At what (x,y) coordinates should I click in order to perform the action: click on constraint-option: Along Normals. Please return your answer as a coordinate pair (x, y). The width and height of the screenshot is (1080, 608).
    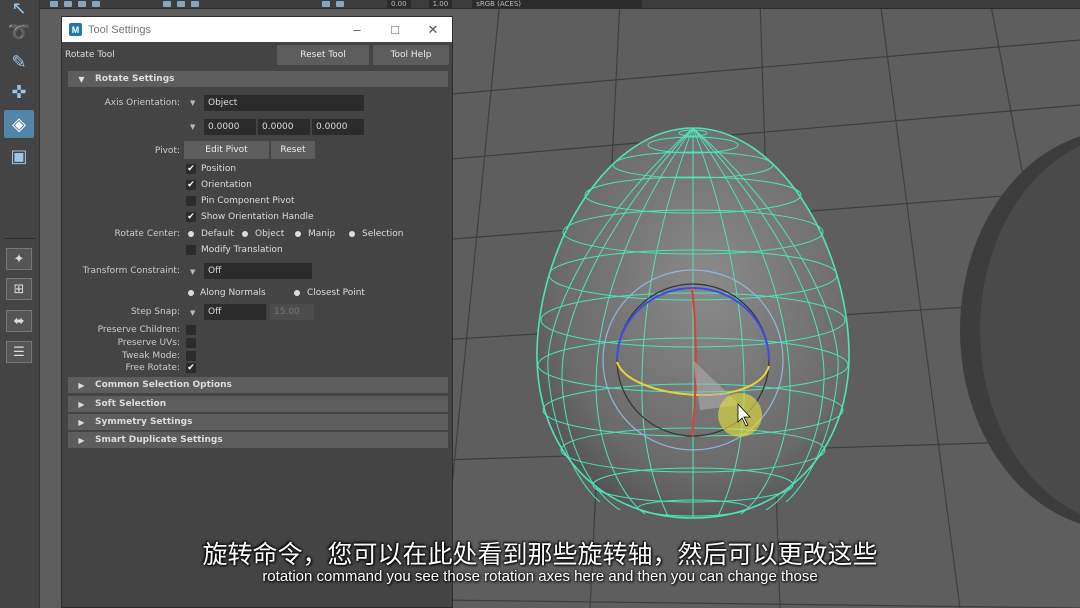
    Looking at the image, I should click on (233, 293).